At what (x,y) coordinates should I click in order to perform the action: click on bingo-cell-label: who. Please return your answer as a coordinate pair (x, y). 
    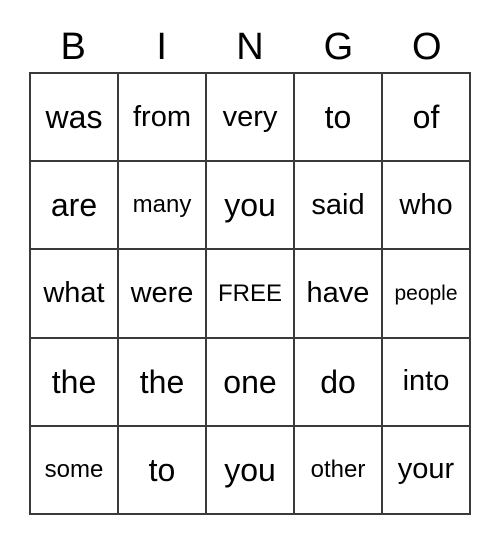
    Looking at the image, I should click on (426, 204).